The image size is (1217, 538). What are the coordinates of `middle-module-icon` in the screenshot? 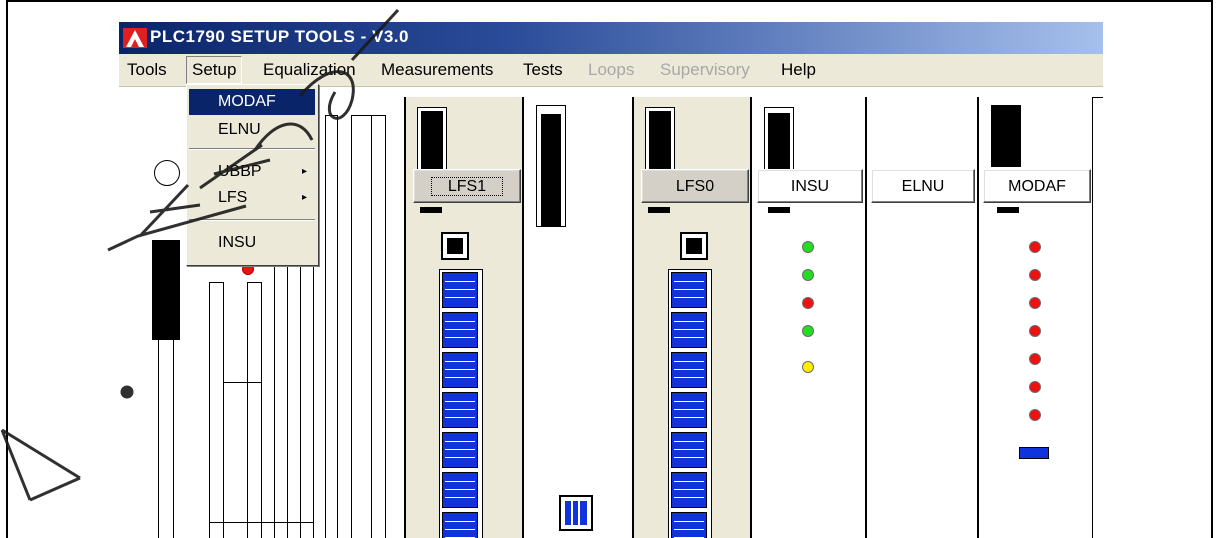 It's located at (576, 513).